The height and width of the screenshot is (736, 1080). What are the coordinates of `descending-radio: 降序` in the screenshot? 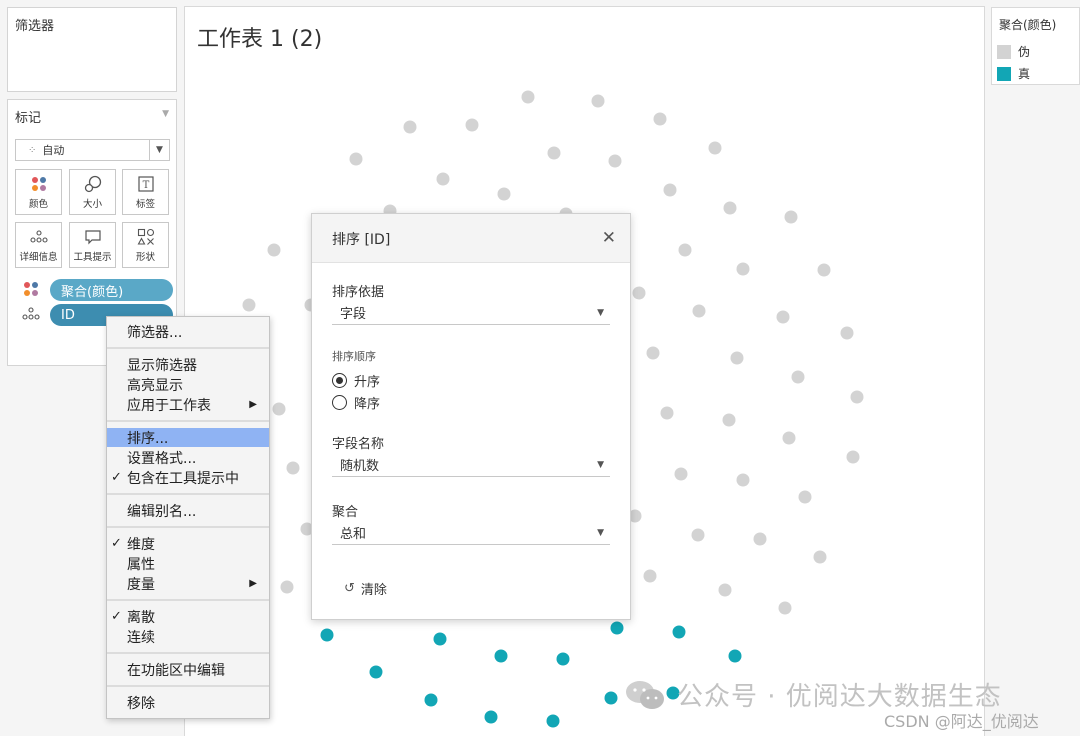 It's located at (356, 402).